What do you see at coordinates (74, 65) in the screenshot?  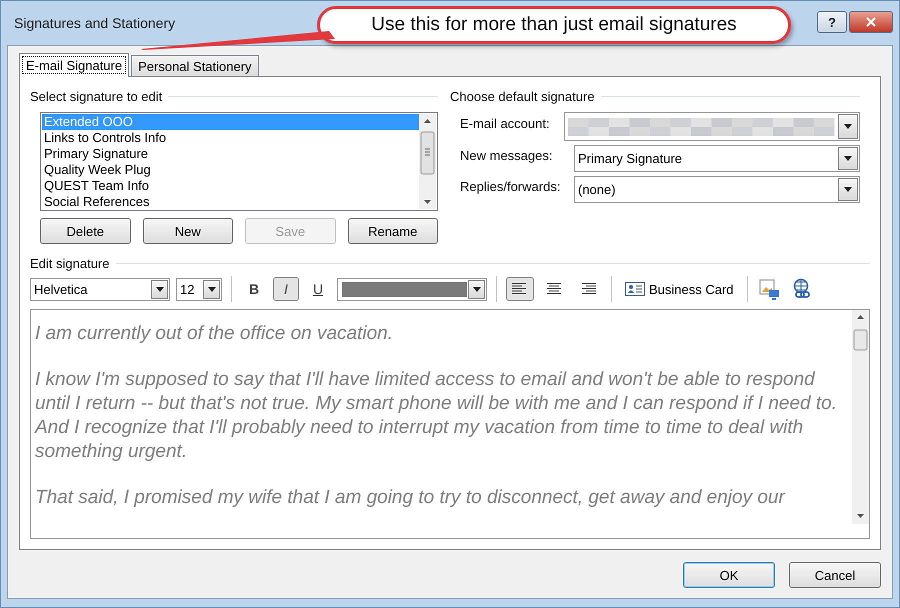 I see `tab: E-mail Signature` at bounding box center [74, 65].